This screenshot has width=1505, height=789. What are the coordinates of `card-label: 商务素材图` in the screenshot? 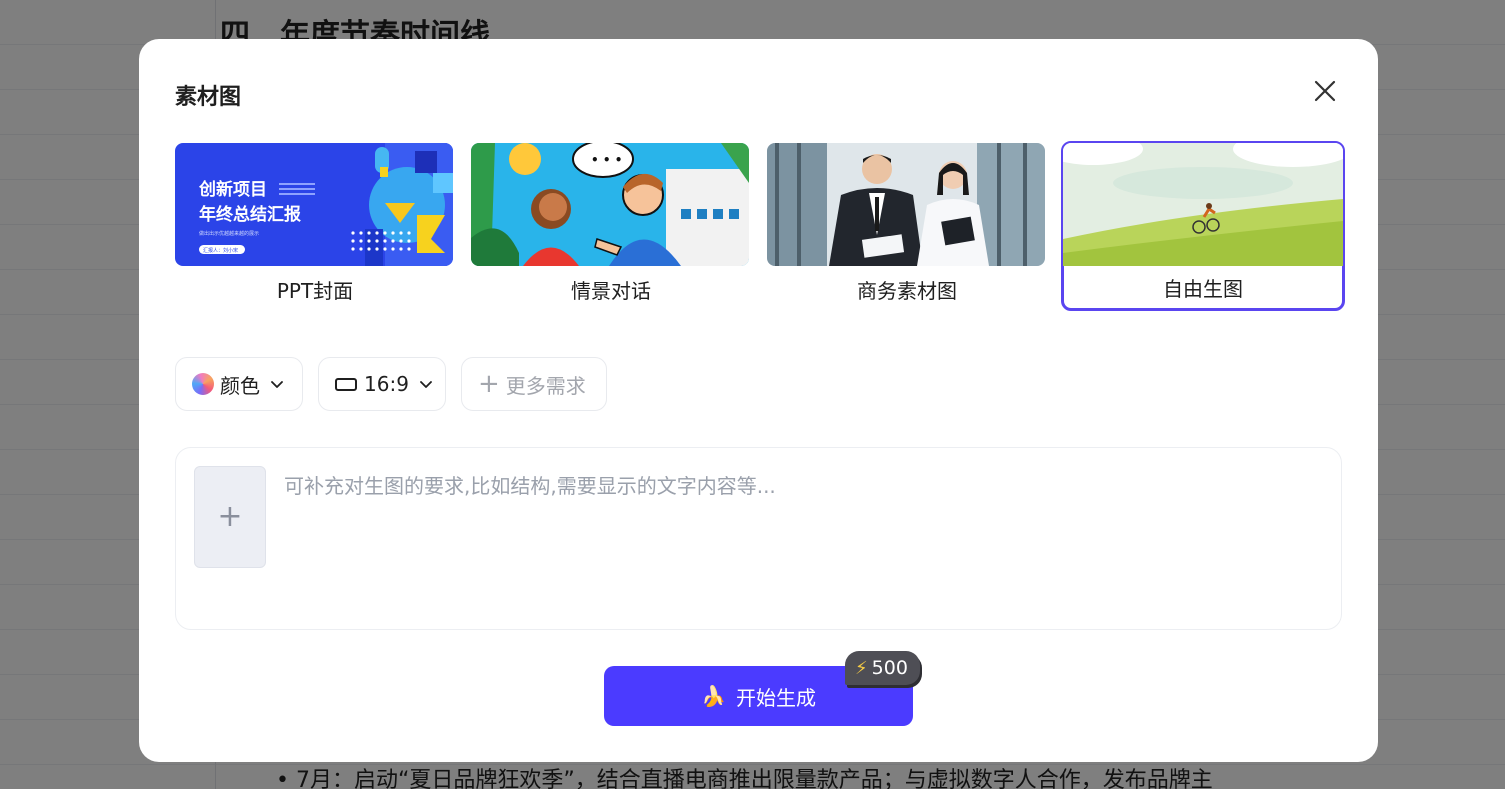 It's located at (907, 291).